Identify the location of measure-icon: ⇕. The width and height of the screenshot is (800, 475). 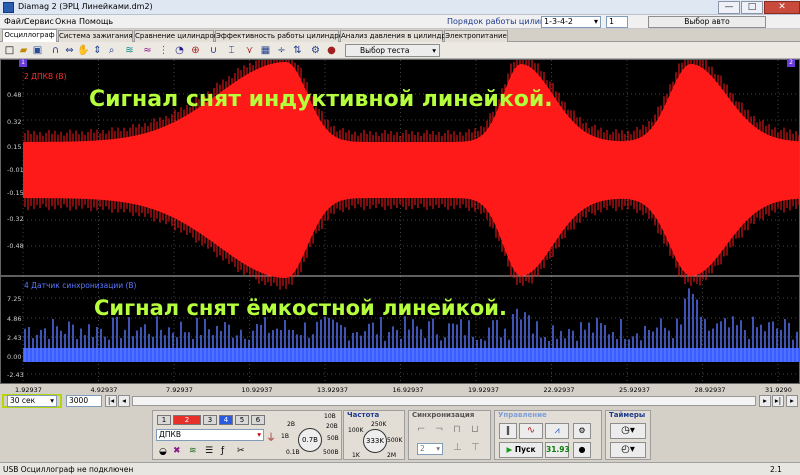
(97, 50).